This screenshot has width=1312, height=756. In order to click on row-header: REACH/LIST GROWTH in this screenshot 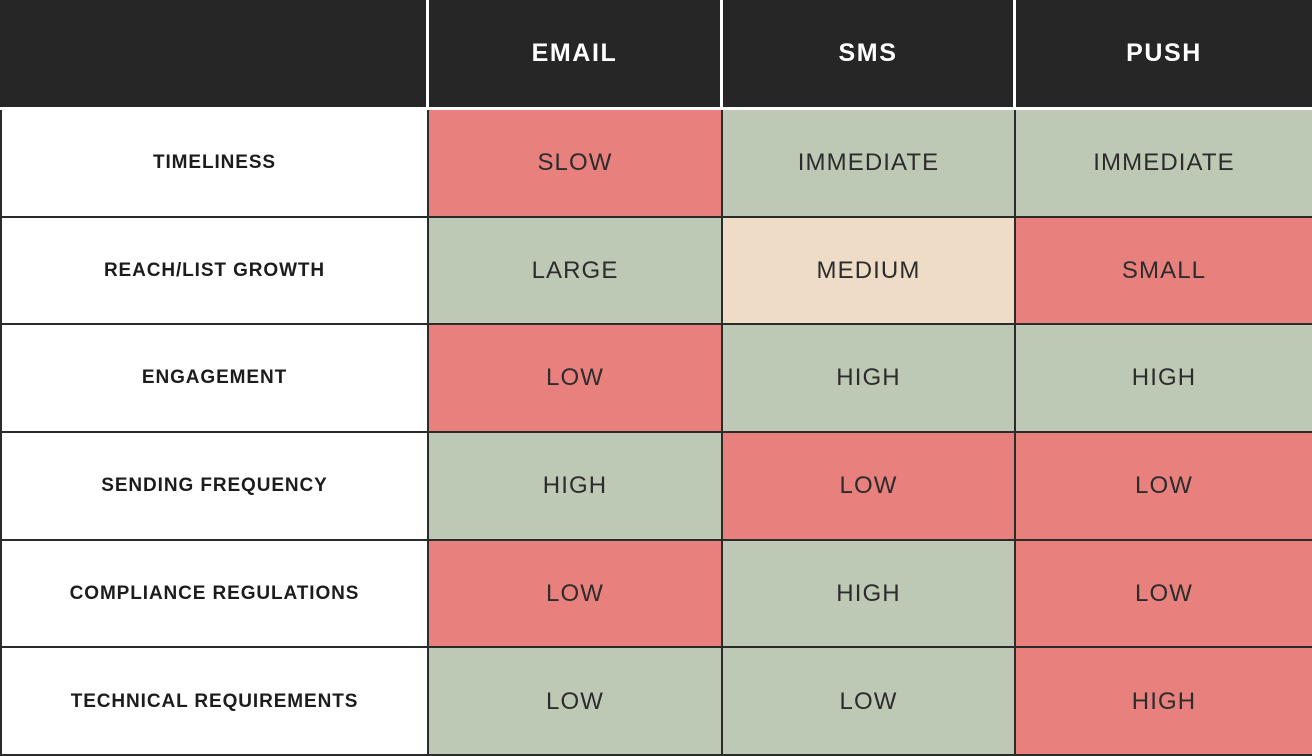, I will do `click(214, 271)`.